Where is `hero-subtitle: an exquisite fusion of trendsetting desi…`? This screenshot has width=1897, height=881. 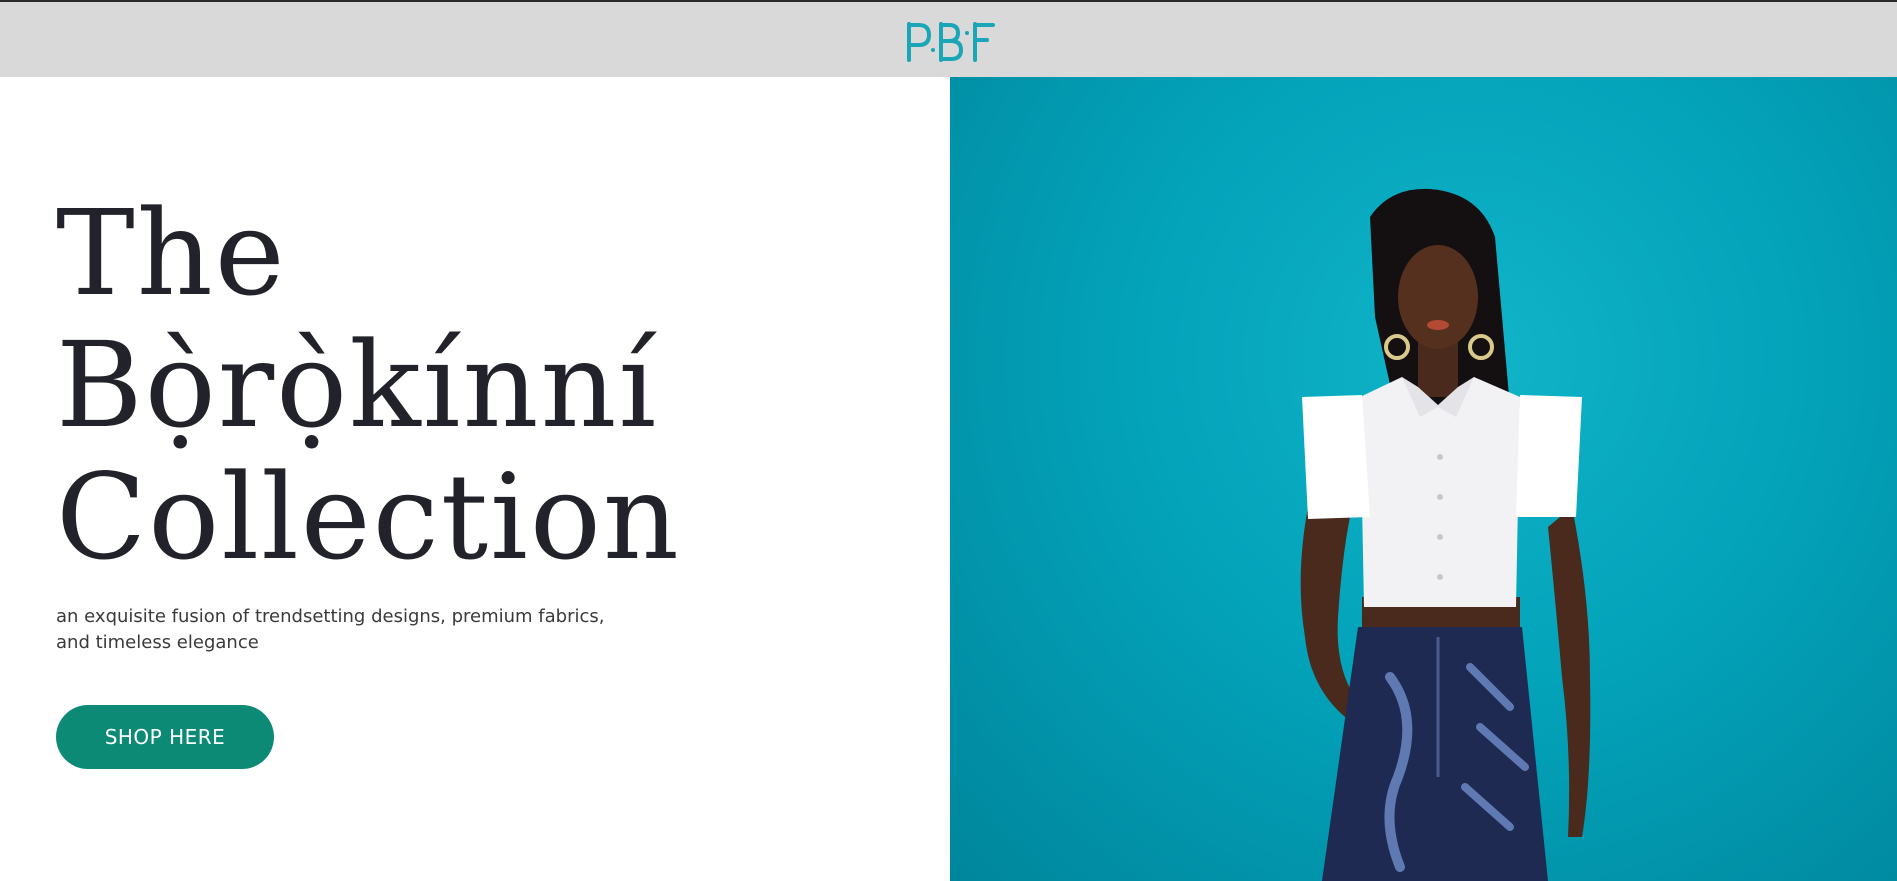 hero-subtitle: an exquisite fusion of trendsetting desi… is located at coordinates (351, 630).